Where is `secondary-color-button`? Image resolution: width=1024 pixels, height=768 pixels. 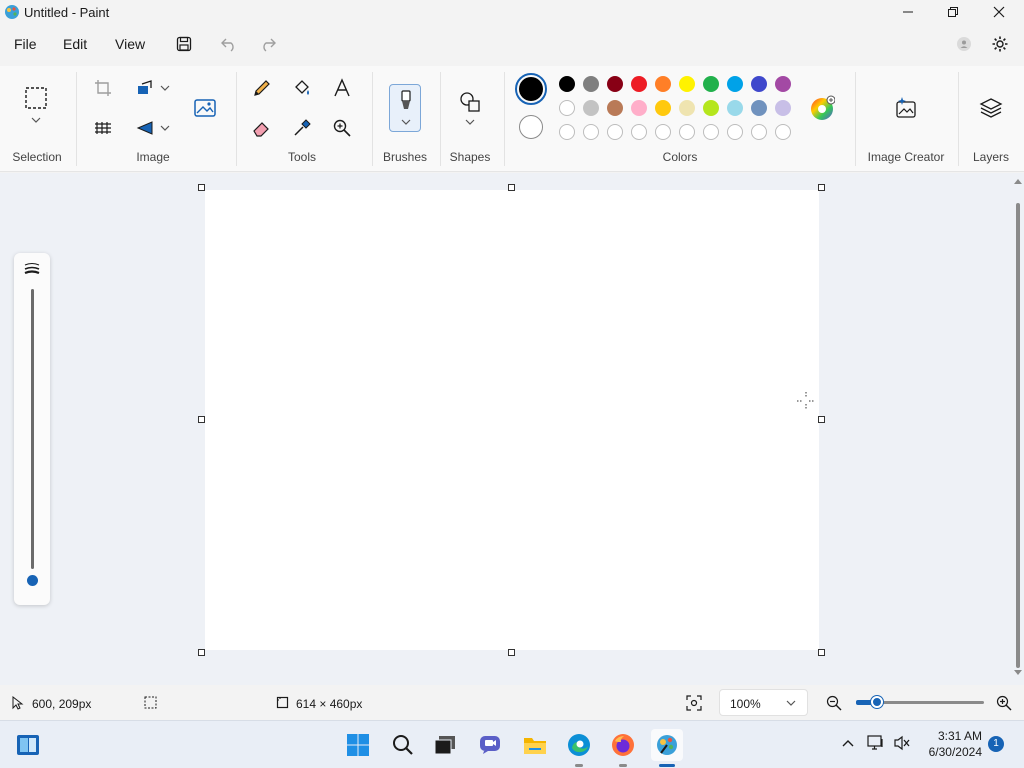 secondary-color-button is located at coordinates (531, 127).